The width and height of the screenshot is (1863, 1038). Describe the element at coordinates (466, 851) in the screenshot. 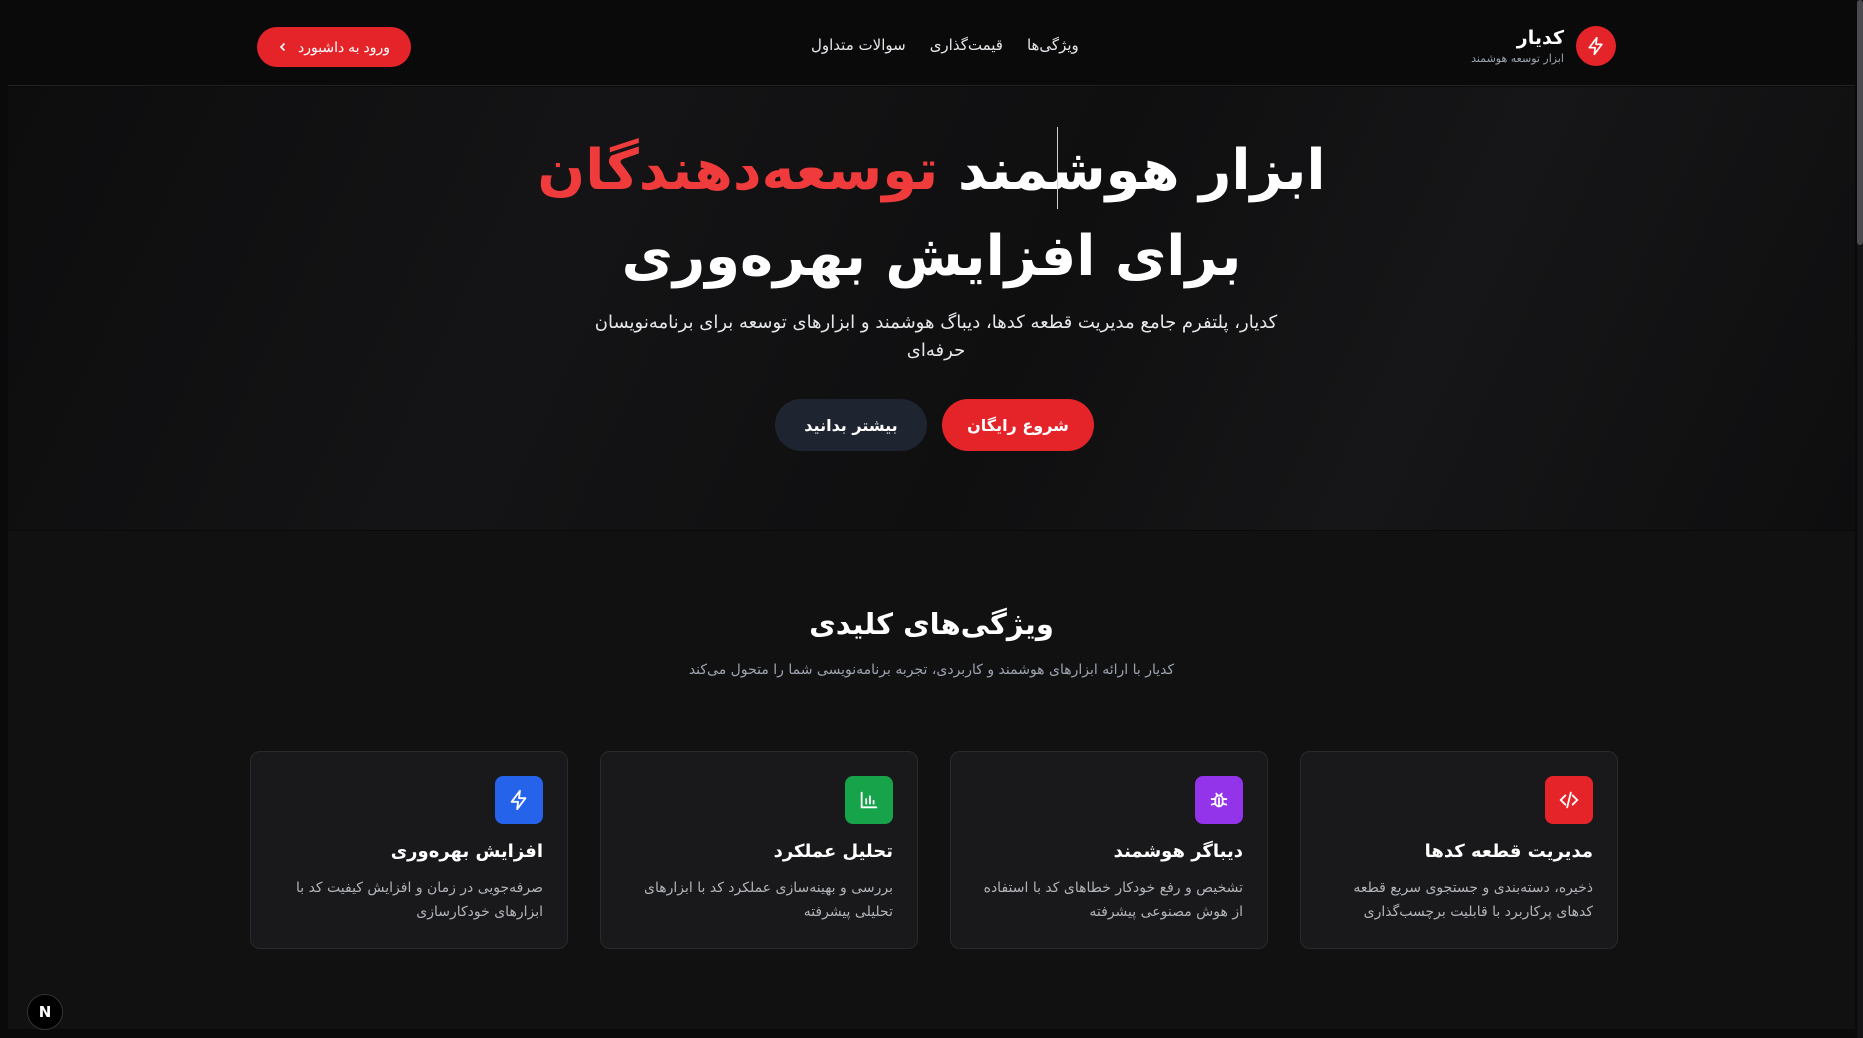

I see `feature-title: افزایش بهره‌وری` at that location.